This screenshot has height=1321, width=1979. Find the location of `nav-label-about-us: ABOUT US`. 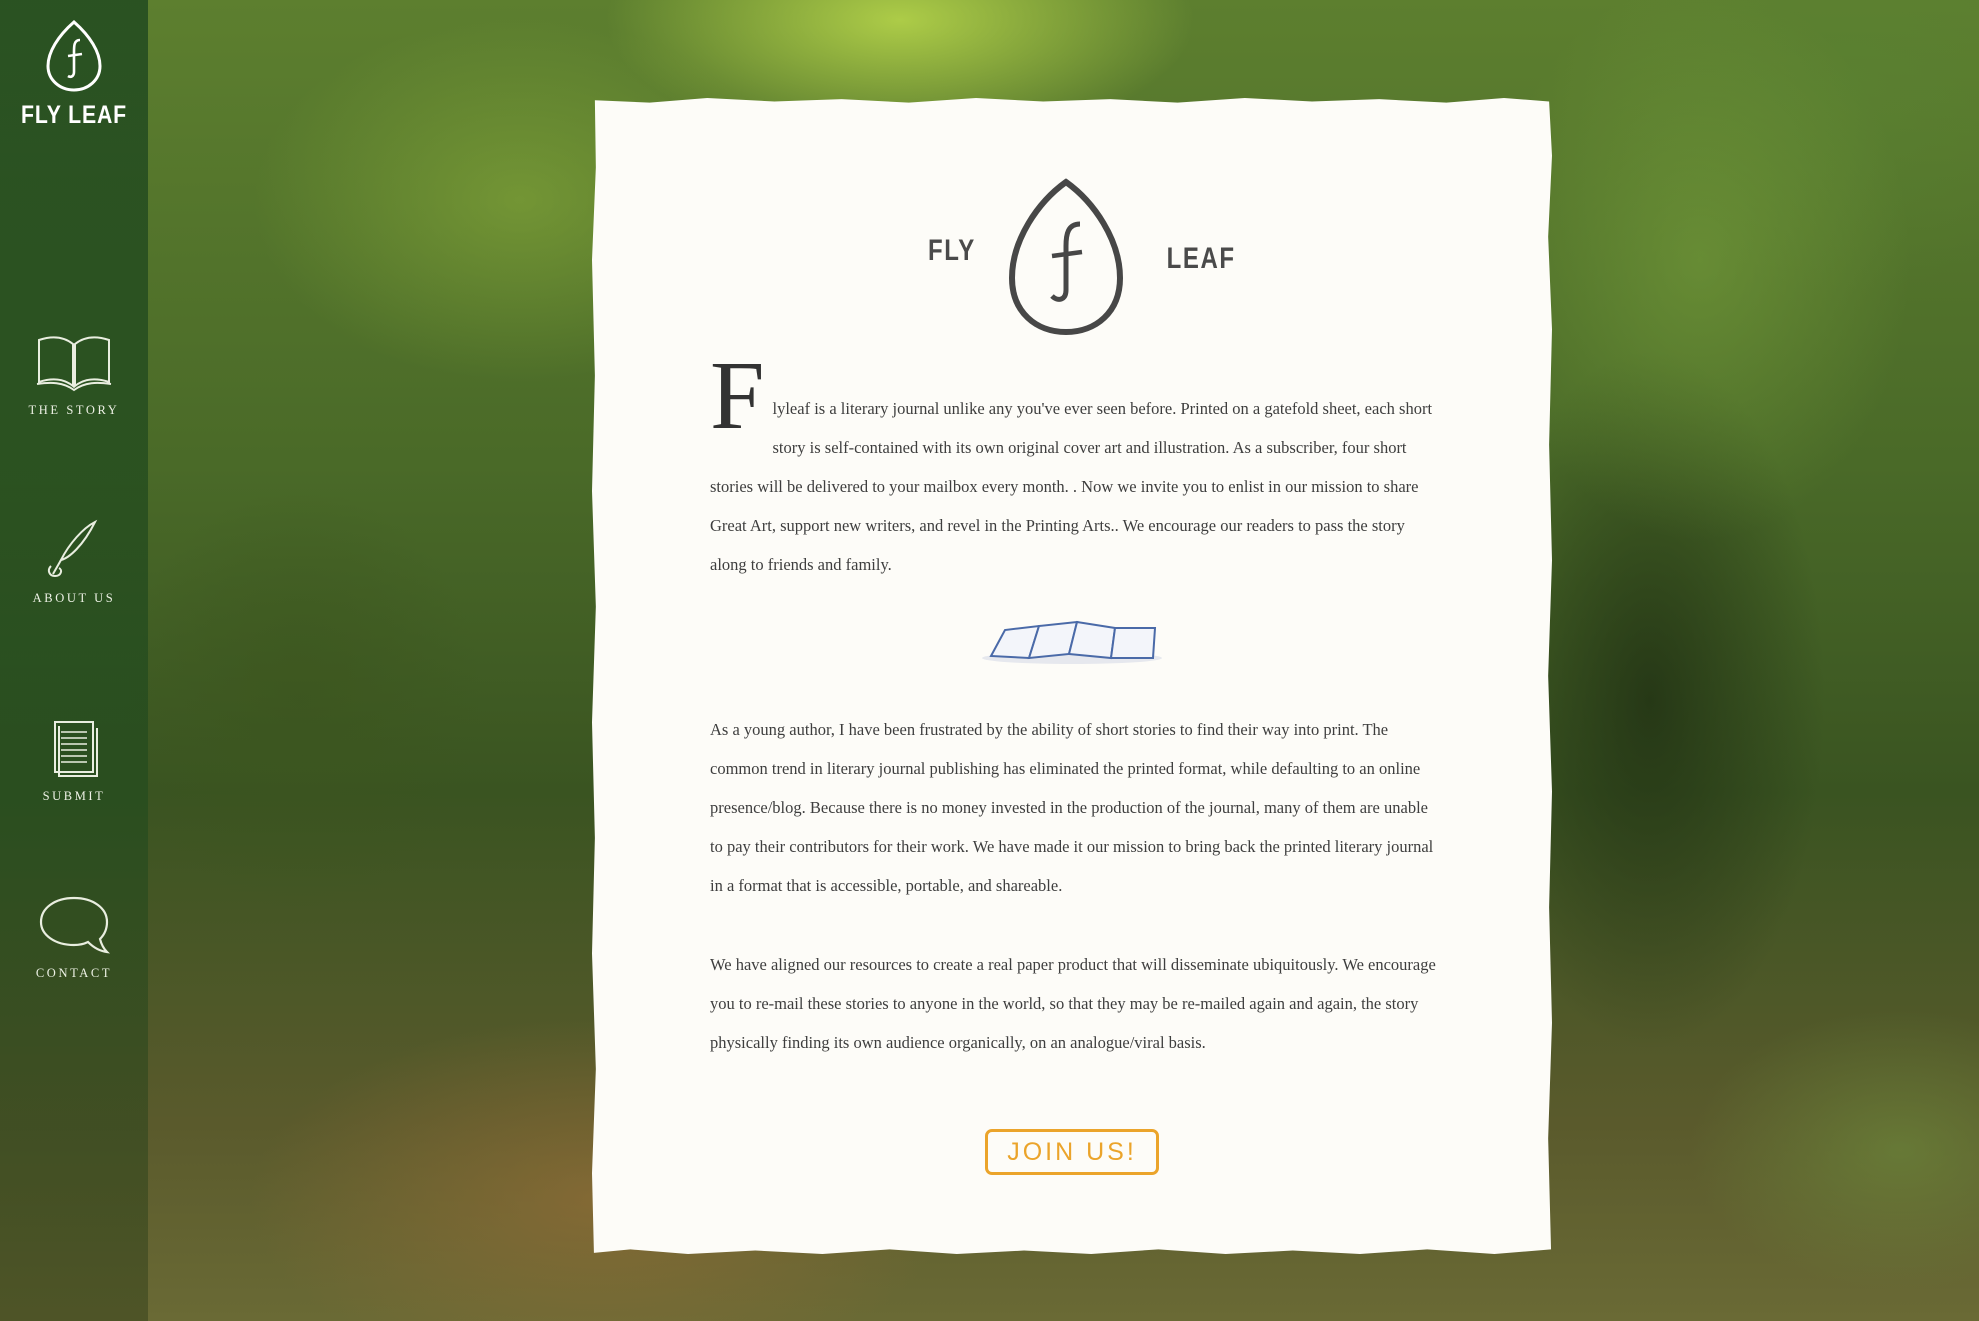

nav-label-about-us: ABOUT US is located at coordinates (74, 598).